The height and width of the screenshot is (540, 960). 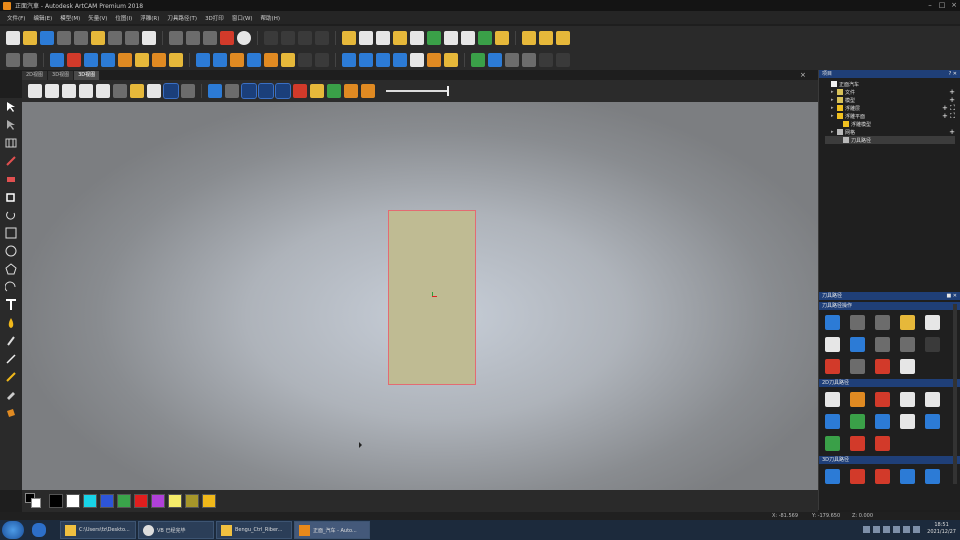 I want to click on spiral-icon, so click(x=30, y=60).